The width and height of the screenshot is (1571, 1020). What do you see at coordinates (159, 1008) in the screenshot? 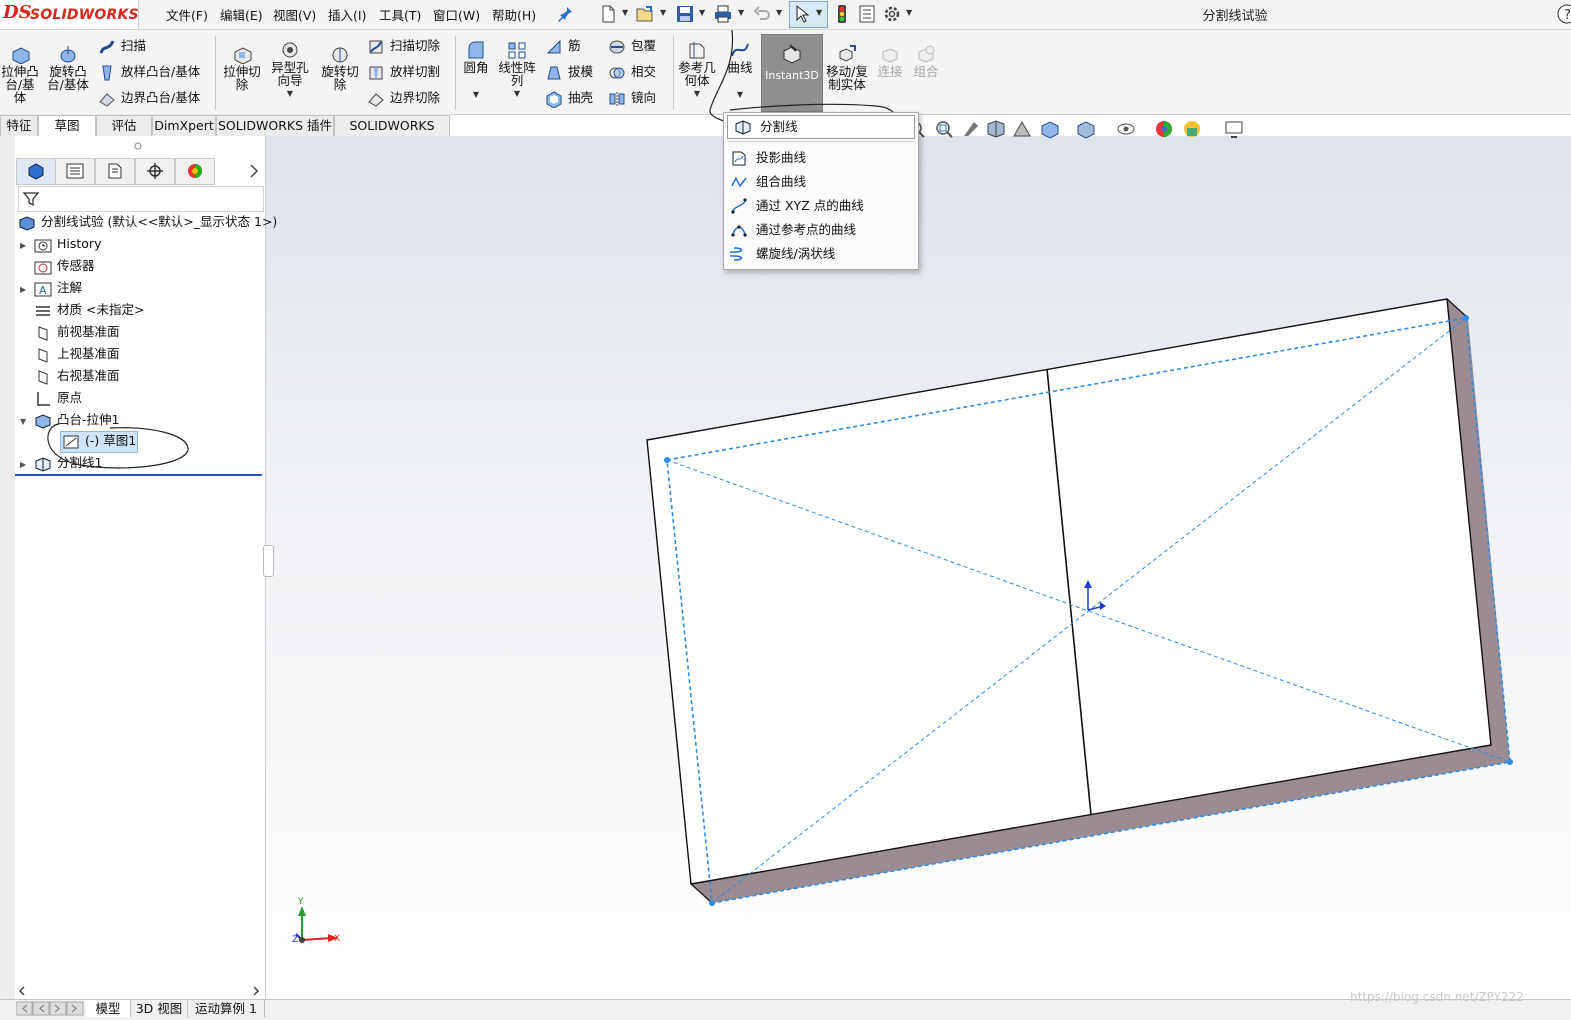
I see `tab-3d-views: 3D 视图` at bounding box center [159, 1008].